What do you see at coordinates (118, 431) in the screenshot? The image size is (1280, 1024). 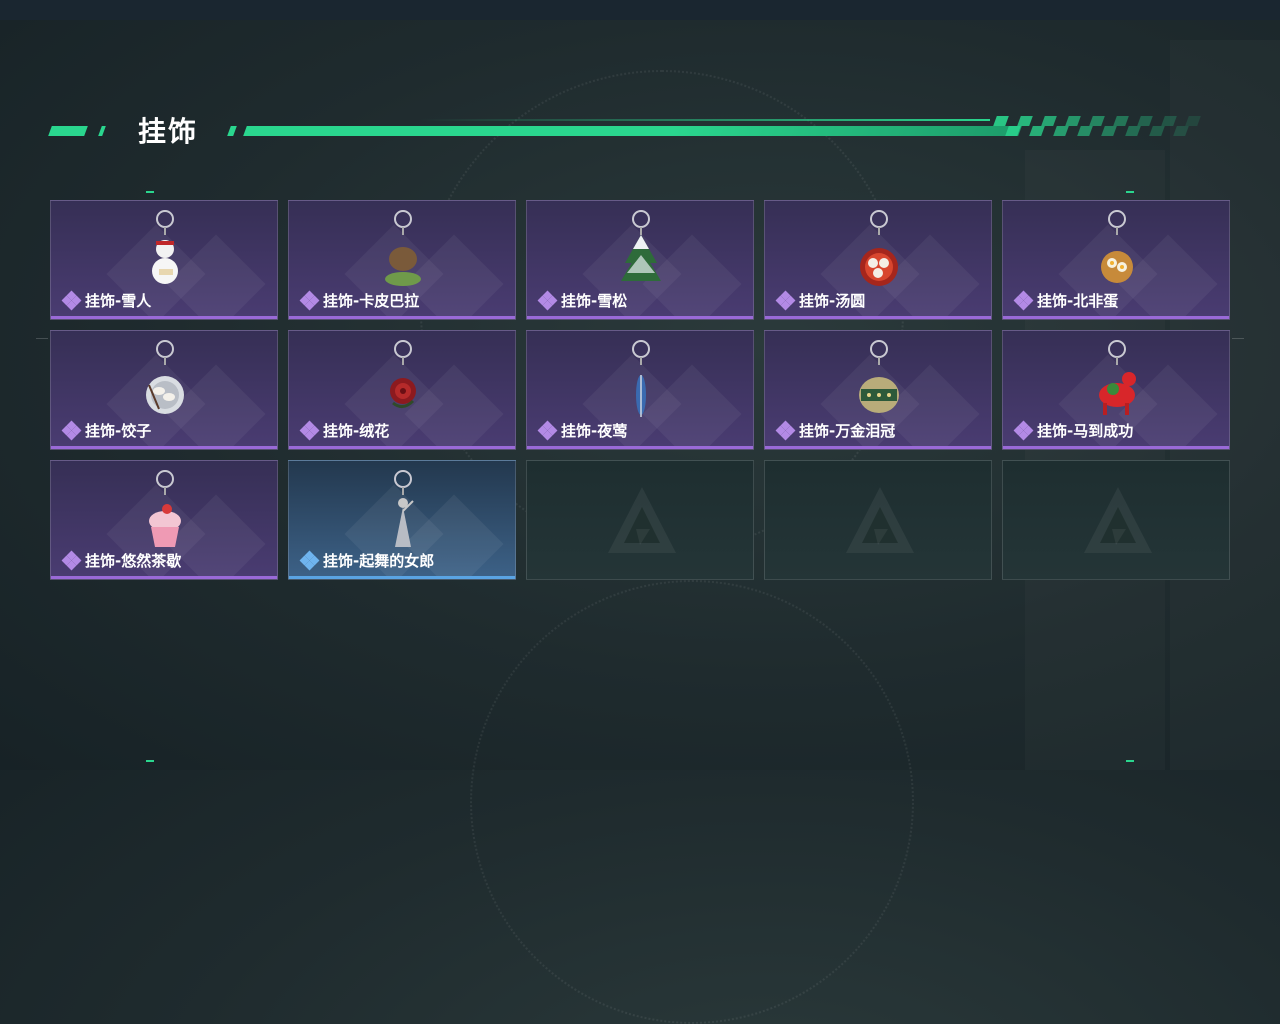 I see `charm-name: 挂饰-饺子` at bounding box center [118, 431].